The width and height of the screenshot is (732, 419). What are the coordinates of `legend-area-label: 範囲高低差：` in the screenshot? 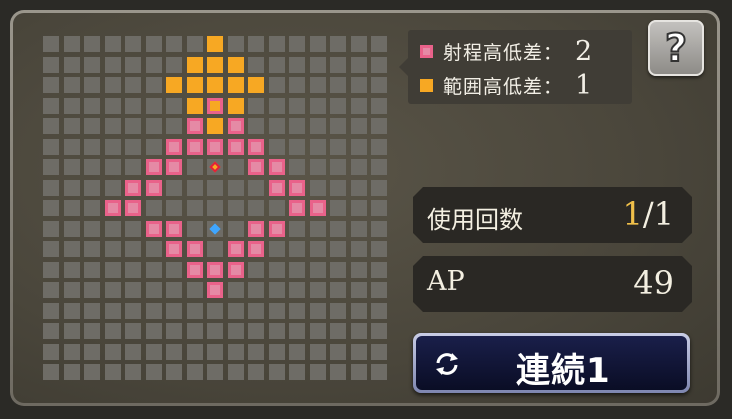 It's located at (503, 86).